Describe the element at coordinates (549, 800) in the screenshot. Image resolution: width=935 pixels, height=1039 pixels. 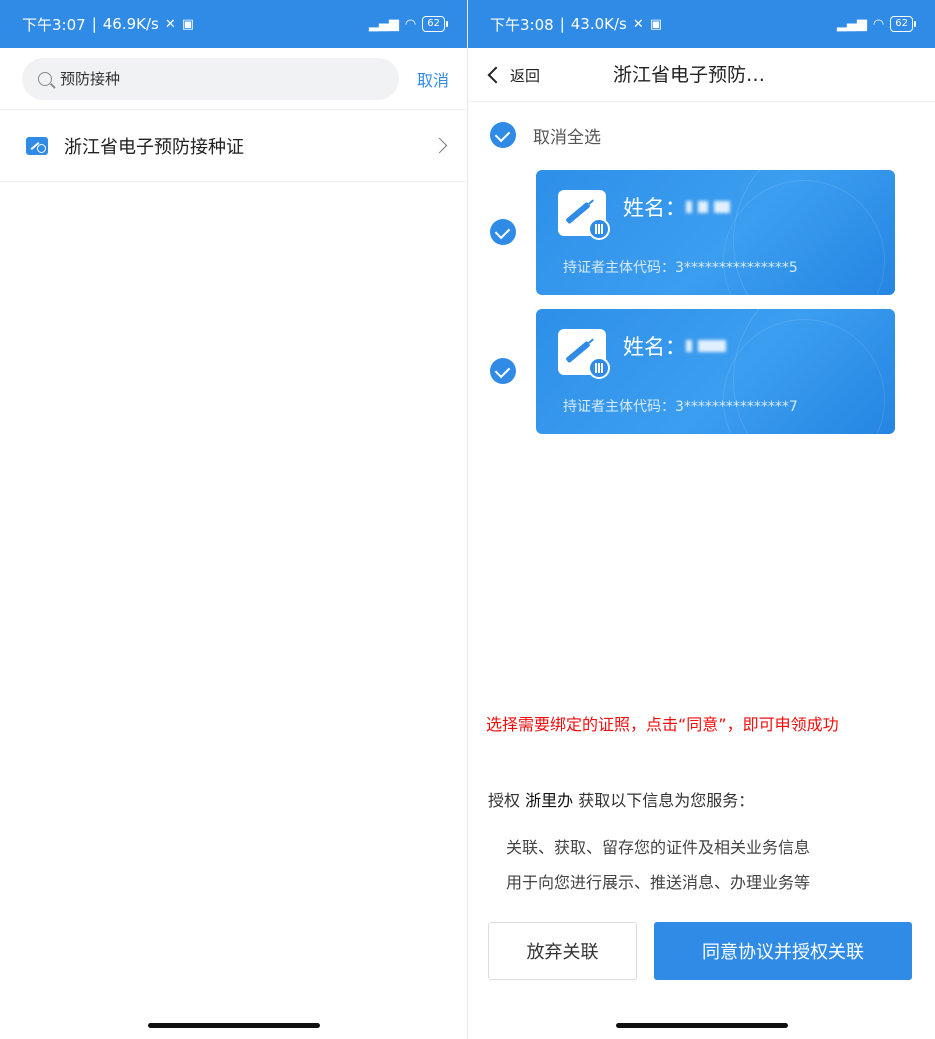
I see `app-name: 浙里办` at that location.